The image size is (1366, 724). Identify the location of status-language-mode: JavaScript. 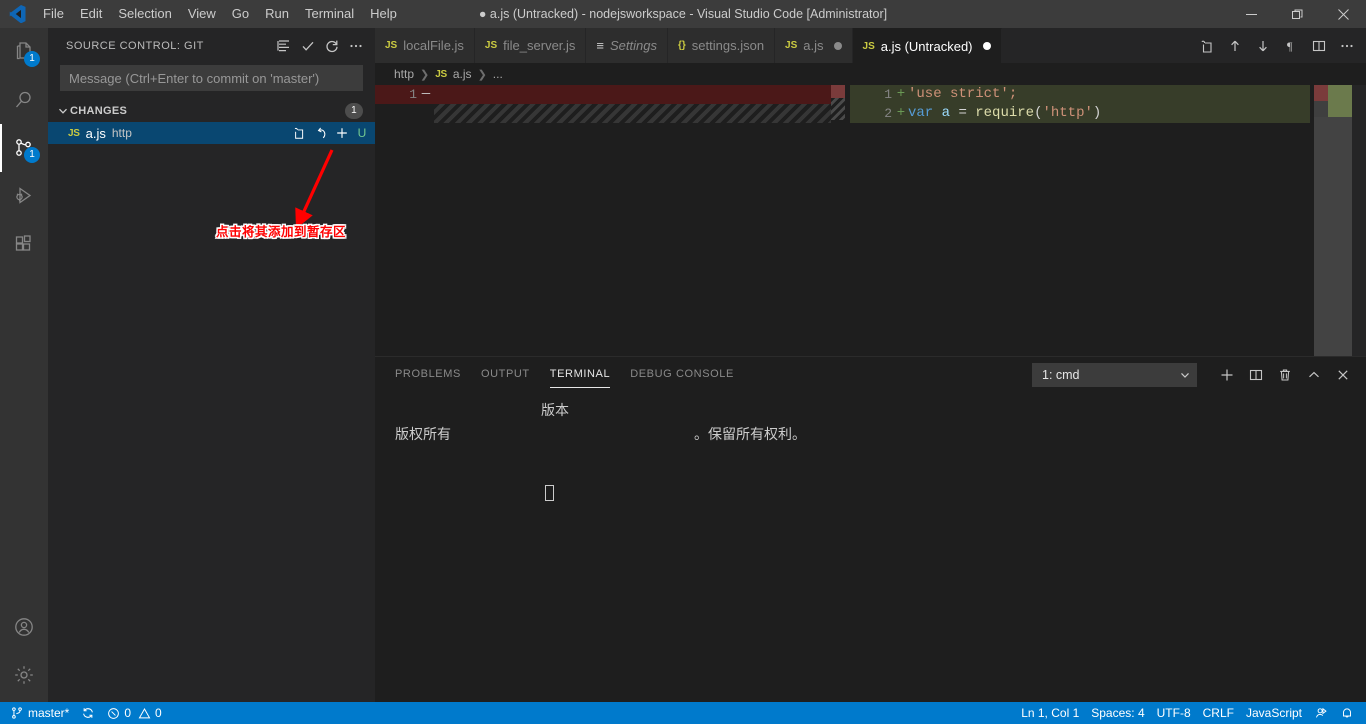
(1274, 713).